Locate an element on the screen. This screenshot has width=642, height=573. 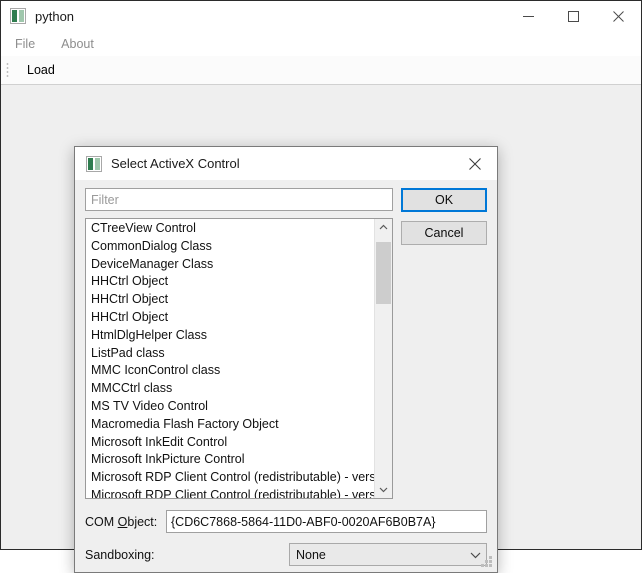
list-item: Macromedia Flash Factory Object is located at coordinates (230, 425).